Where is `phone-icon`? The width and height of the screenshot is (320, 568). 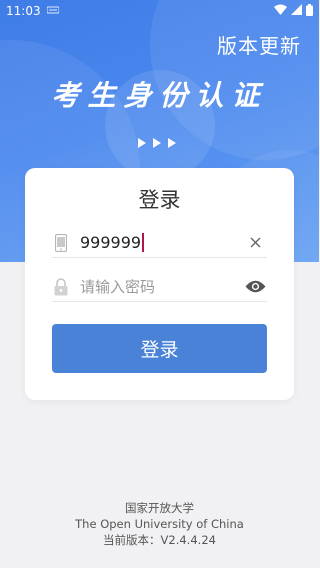
phone-icon is located at coordinates (61, 243).